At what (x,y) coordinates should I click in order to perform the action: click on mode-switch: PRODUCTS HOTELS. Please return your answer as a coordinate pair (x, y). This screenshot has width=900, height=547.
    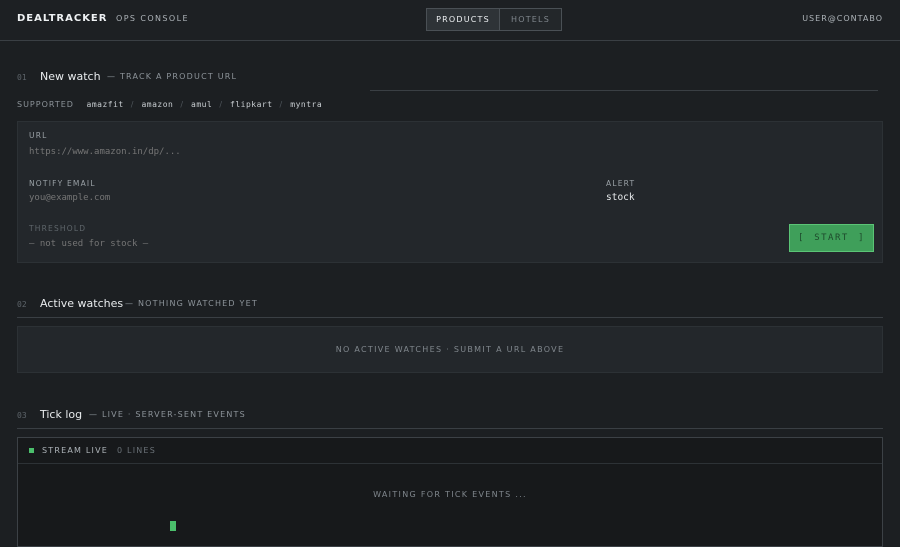
    Looking at the image, I should click on (494, 19).